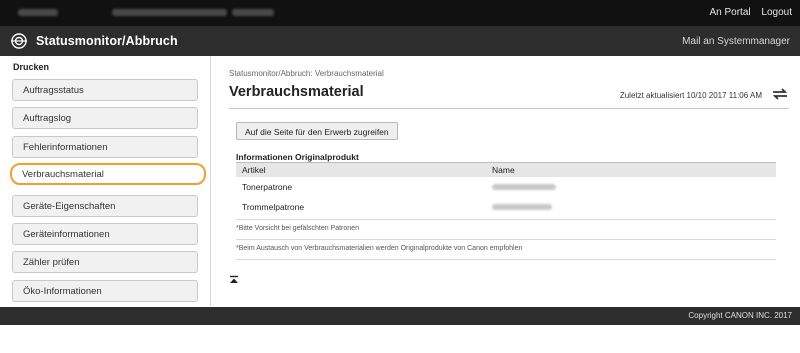 Image resolution: width=800 pixels, height=353 pixels. What do you see at coordinates (105, 291) in the screenshot?
I see `sidebar-item-oeko-informationen: Öko-Informationen` at bounding box center [105, 291].